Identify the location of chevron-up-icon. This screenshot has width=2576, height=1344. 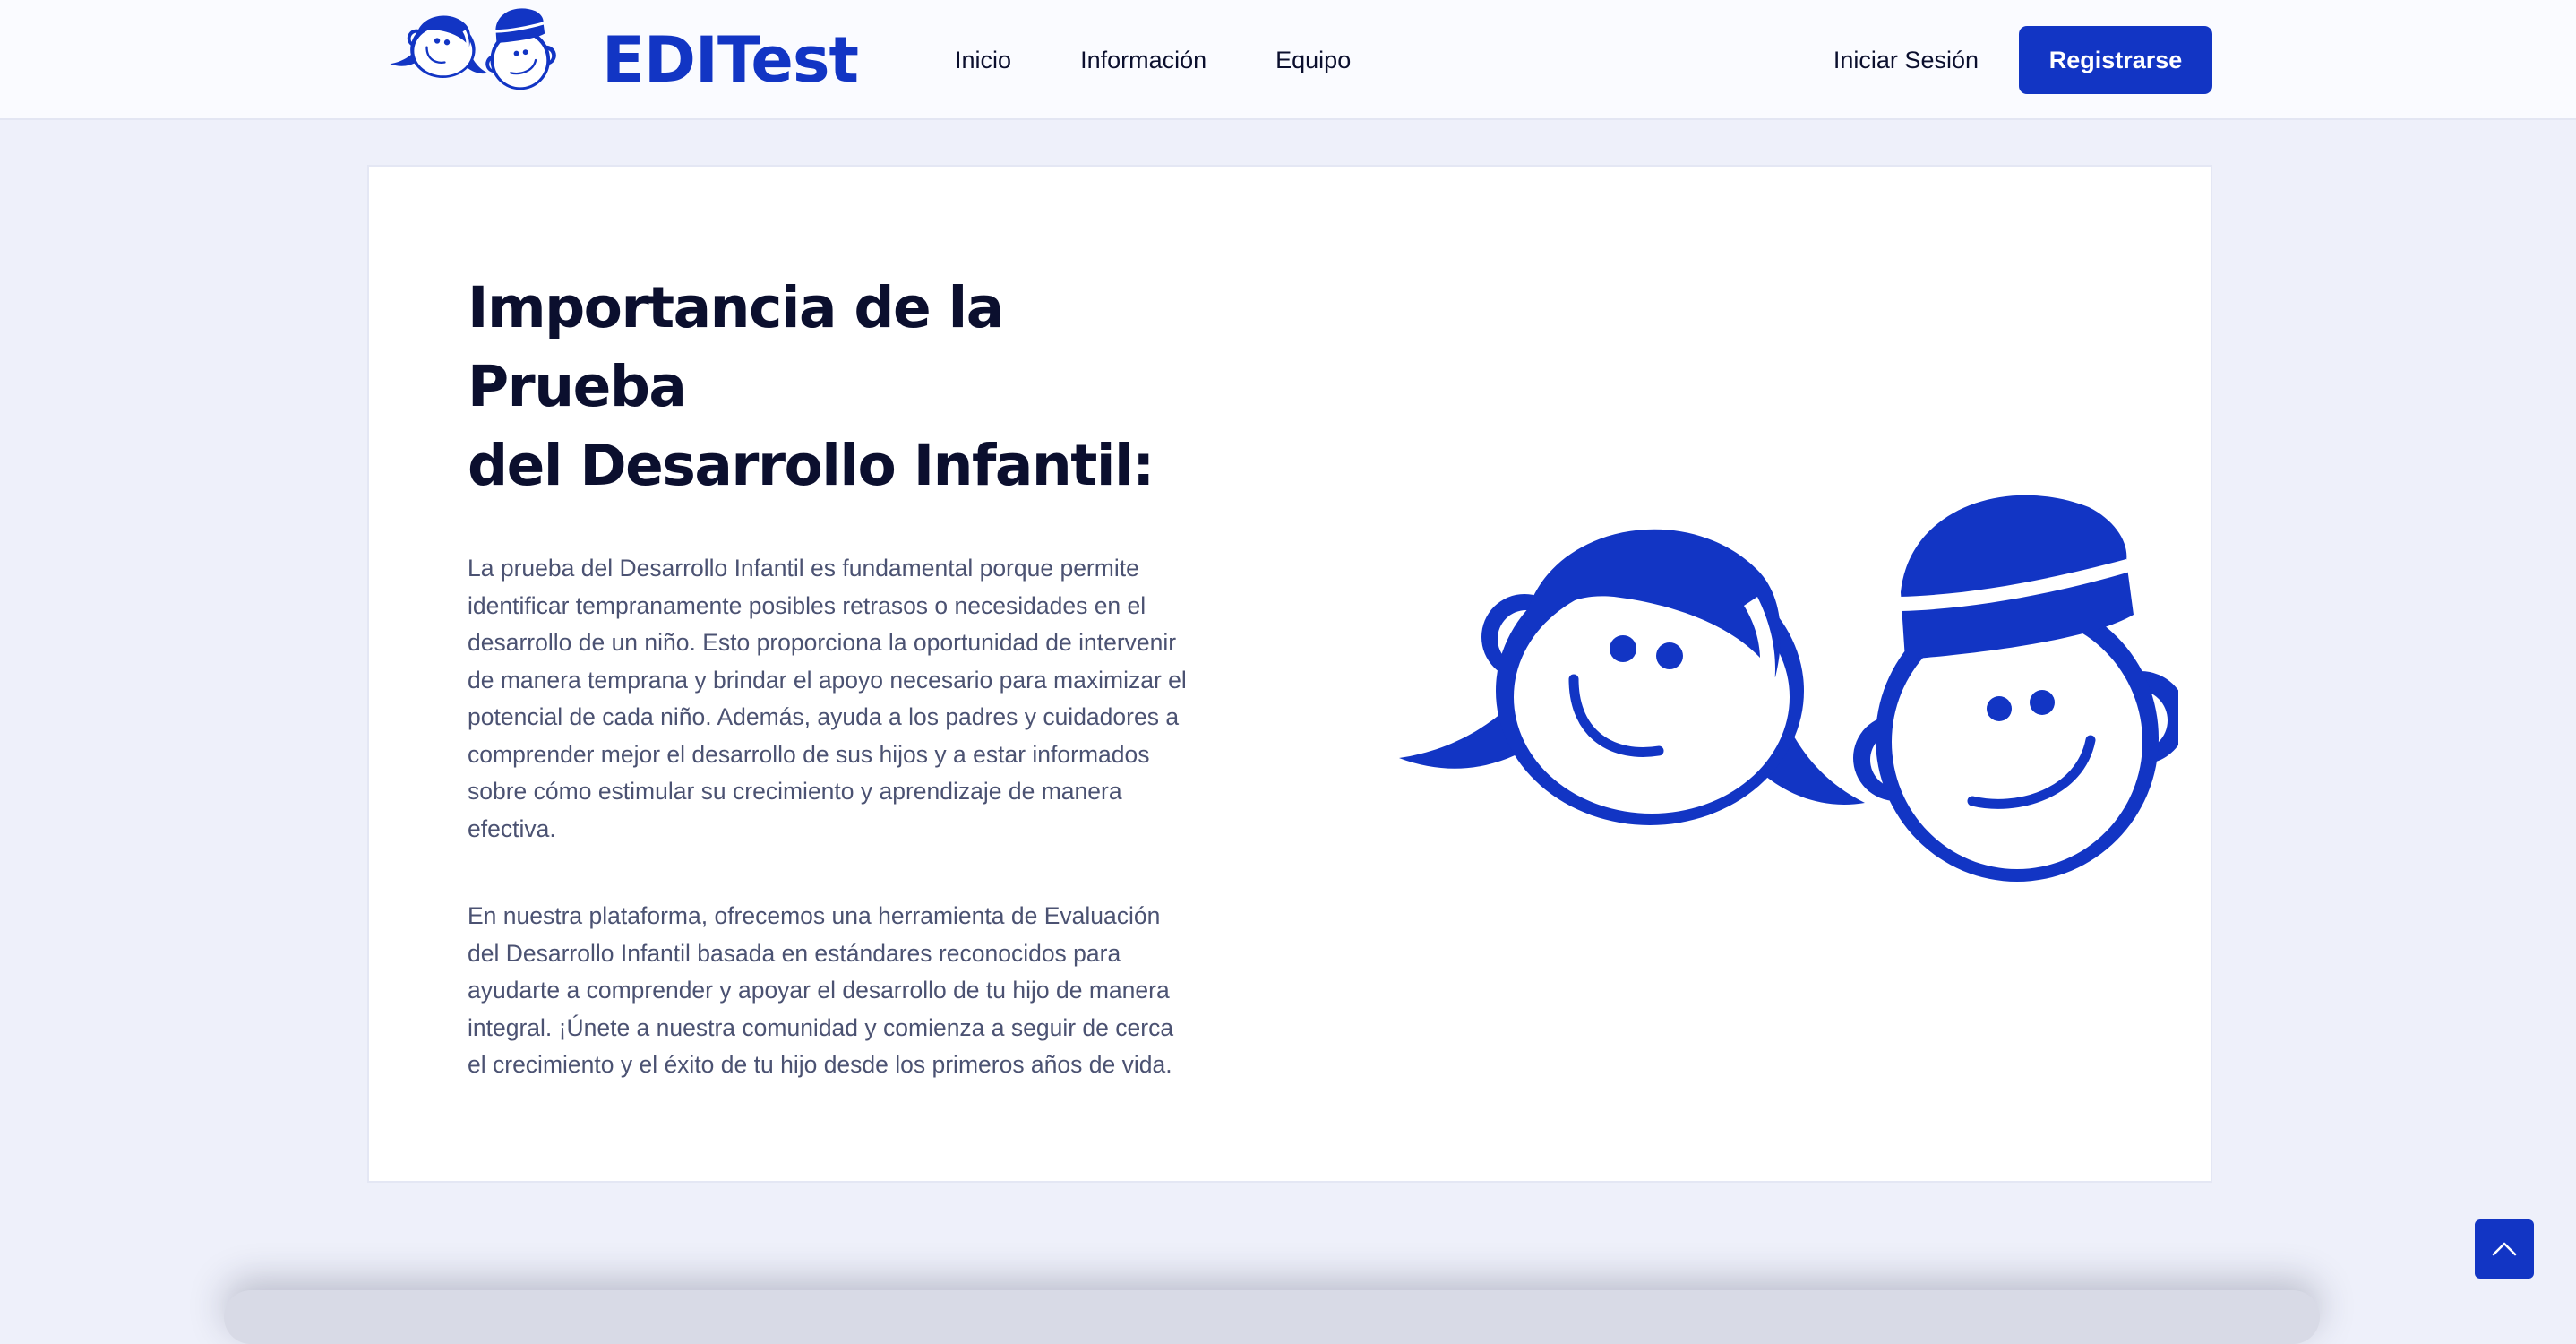
(2504, 1249).